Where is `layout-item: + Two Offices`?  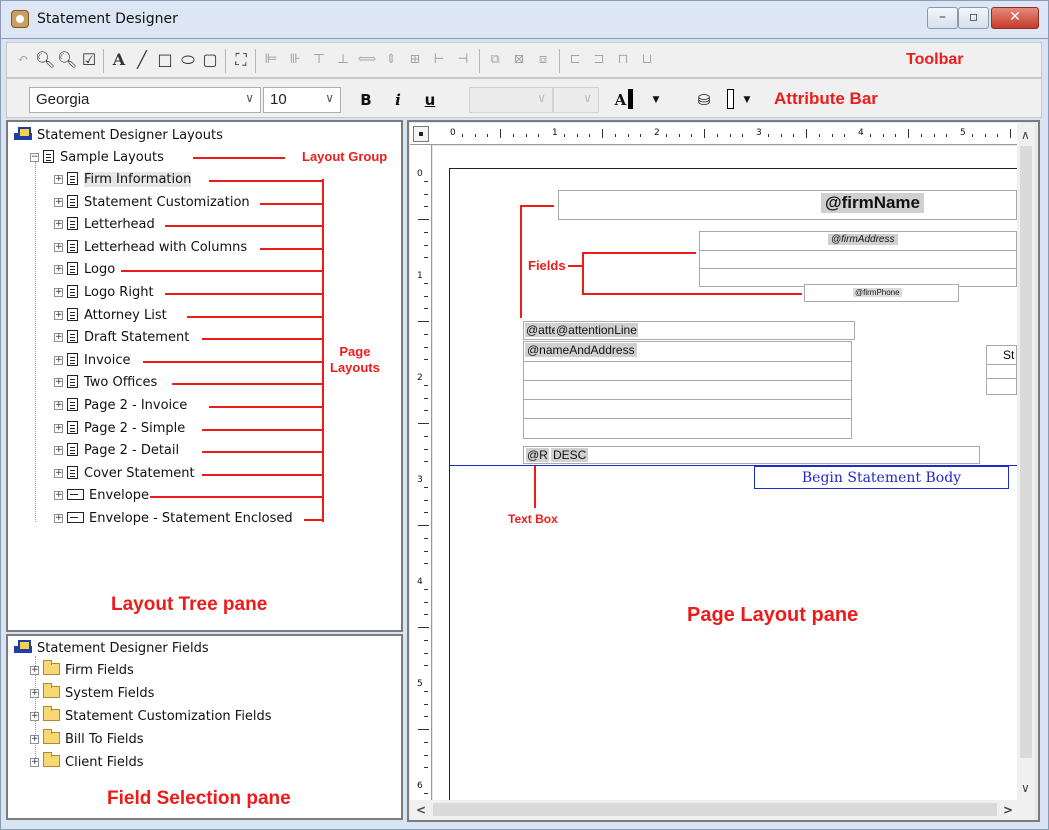
layout-item: + Two Offices is located at coordinates (105, 382).